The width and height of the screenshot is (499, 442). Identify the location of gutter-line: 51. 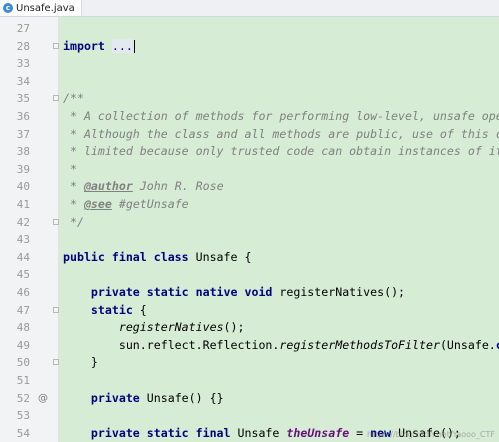
(23, 380).